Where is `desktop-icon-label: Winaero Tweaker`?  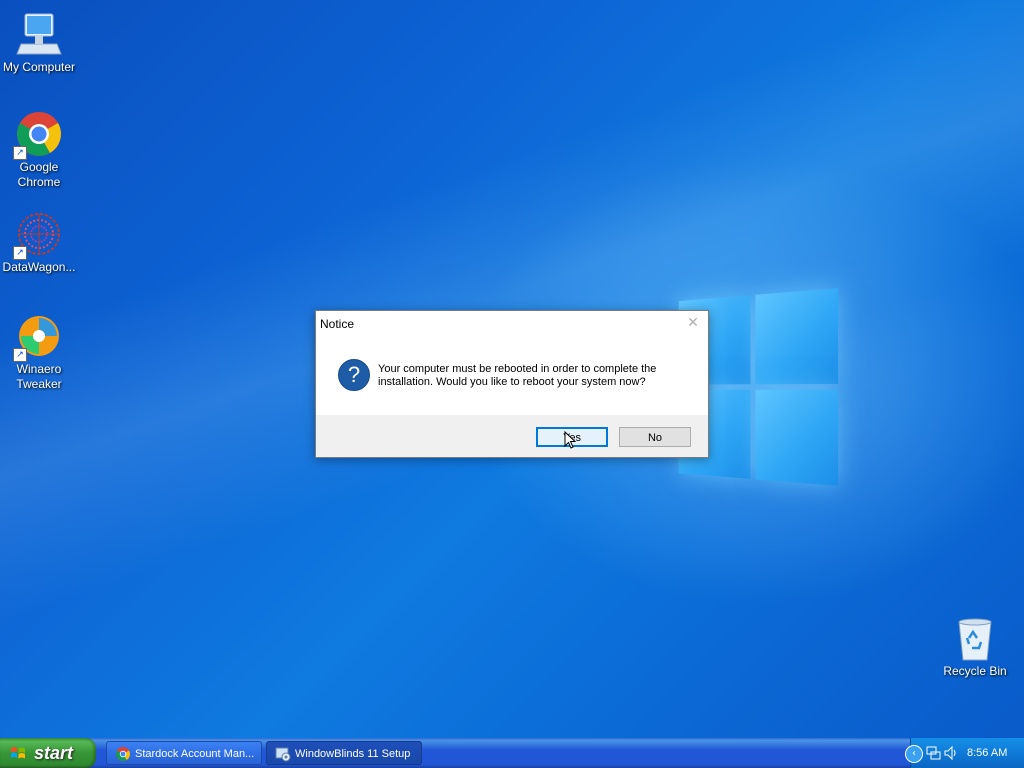 desktop-icon-label: Winaero Tweaker is located at coordinates (39, 376).